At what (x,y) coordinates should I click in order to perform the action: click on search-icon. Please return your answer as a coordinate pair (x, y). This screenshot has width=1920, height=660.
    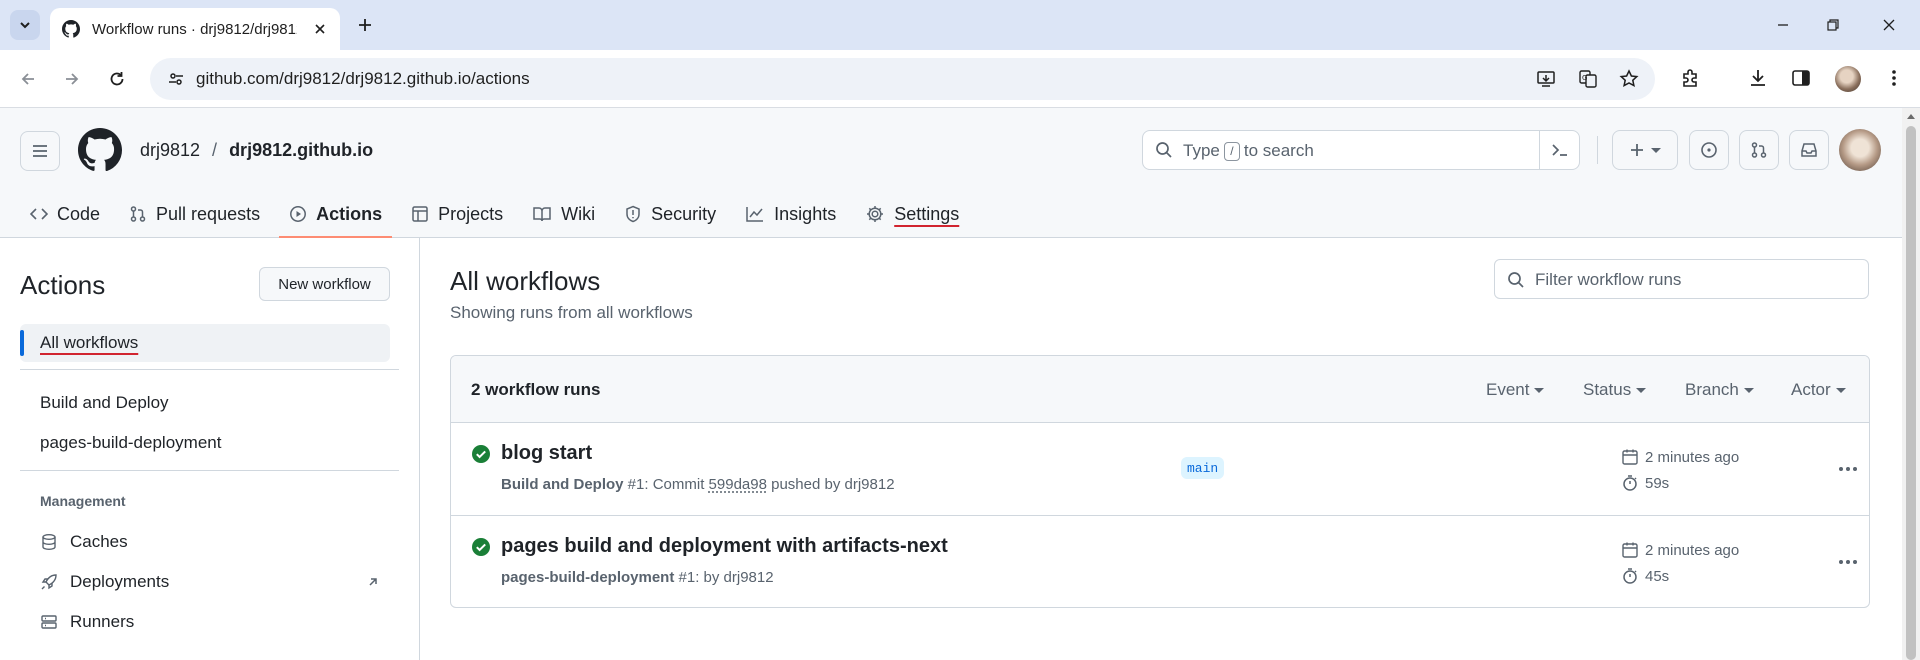
    Looking at the image, I should click on (1516, 280).